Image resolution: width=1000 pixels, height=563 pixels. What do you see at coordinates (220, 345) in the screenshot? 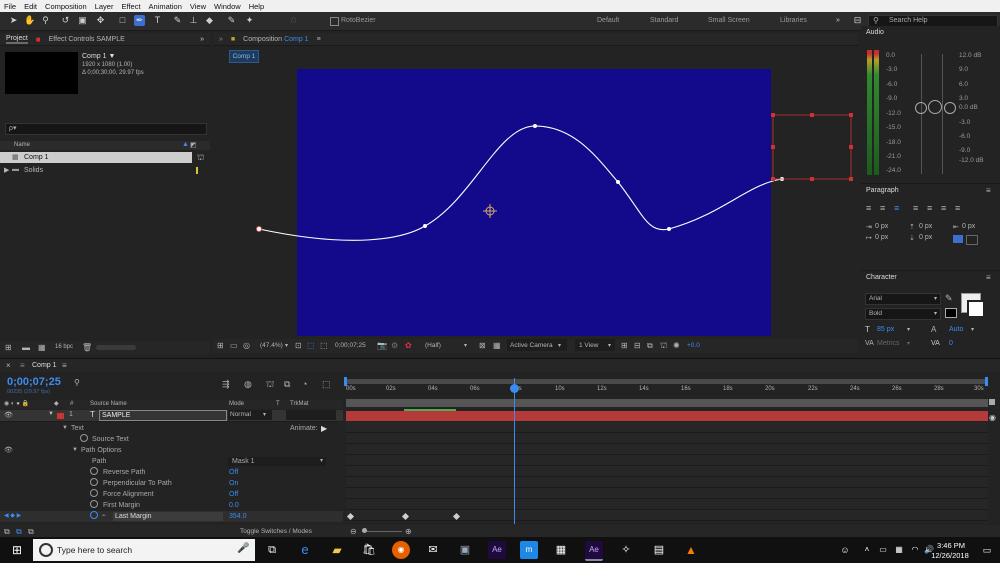
I see `always-preview-icon: ⊞` at bounding box center [220, 345].